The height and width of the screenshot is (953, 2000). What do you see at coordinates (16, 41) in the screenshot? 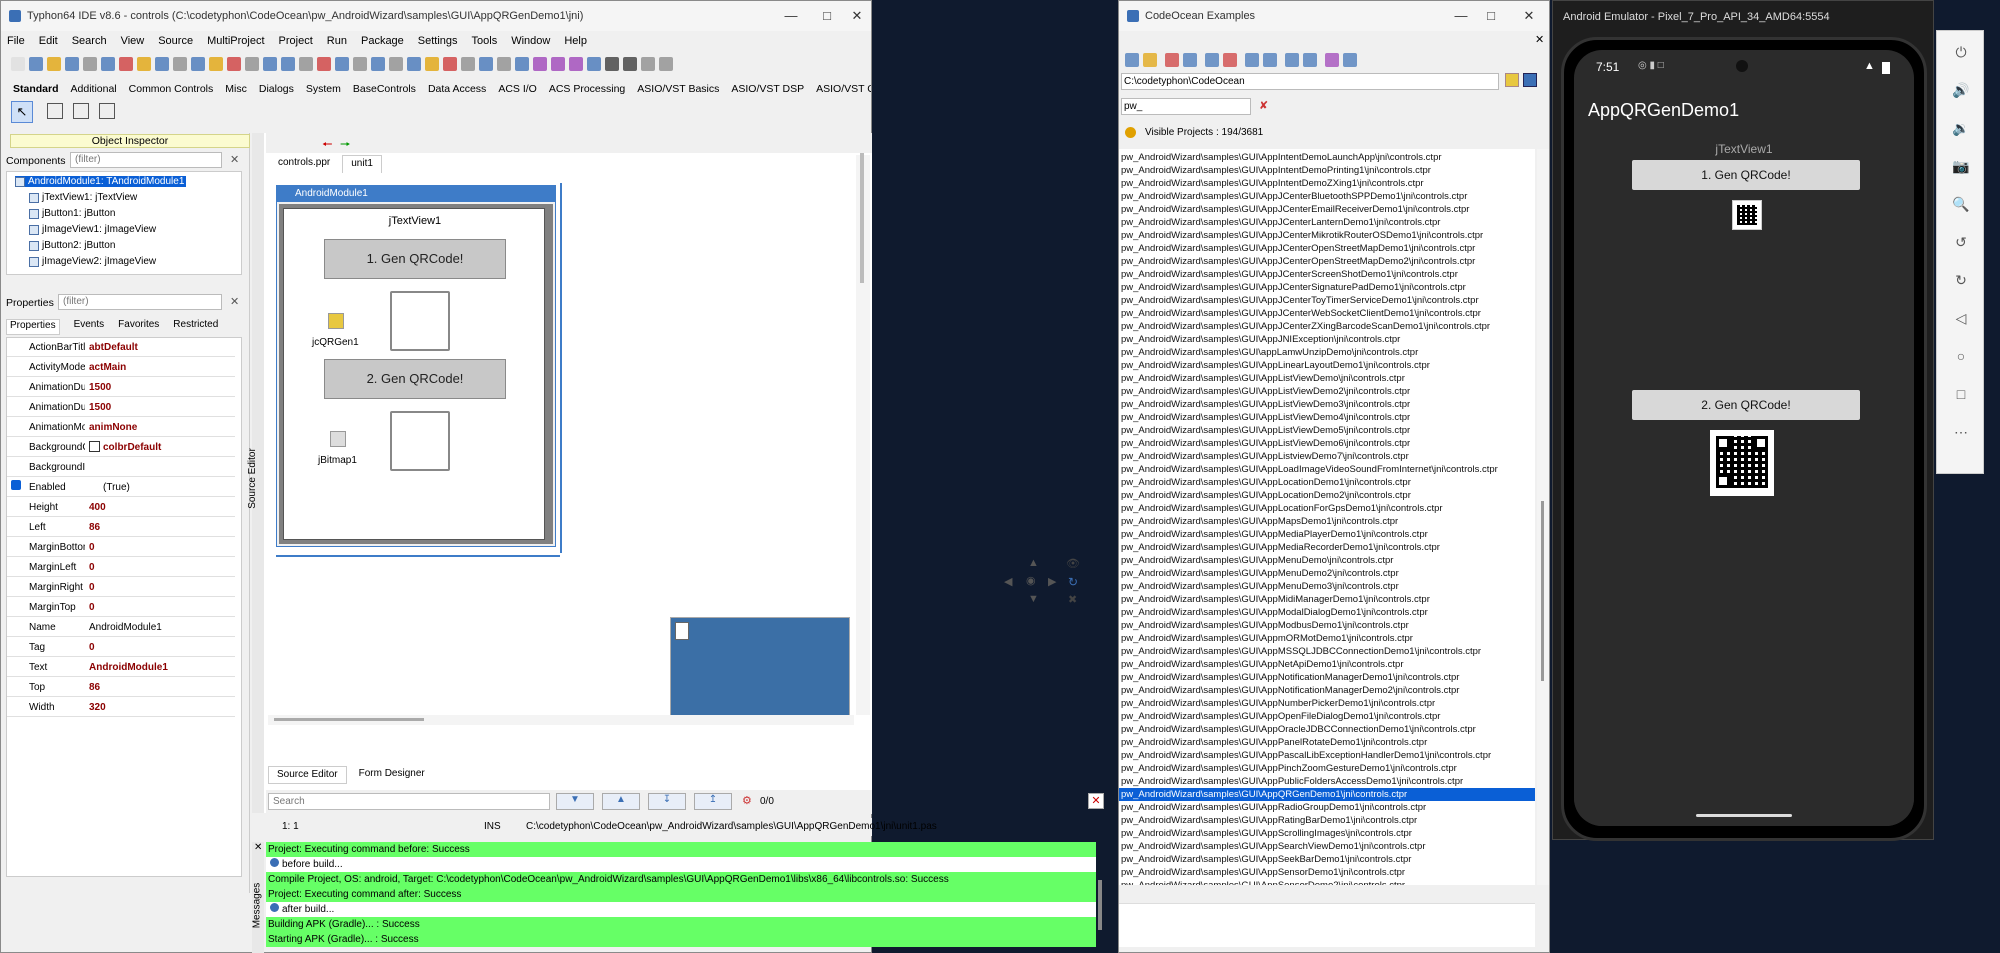
I see `menu-file: File` at bounding box center [16, 41].